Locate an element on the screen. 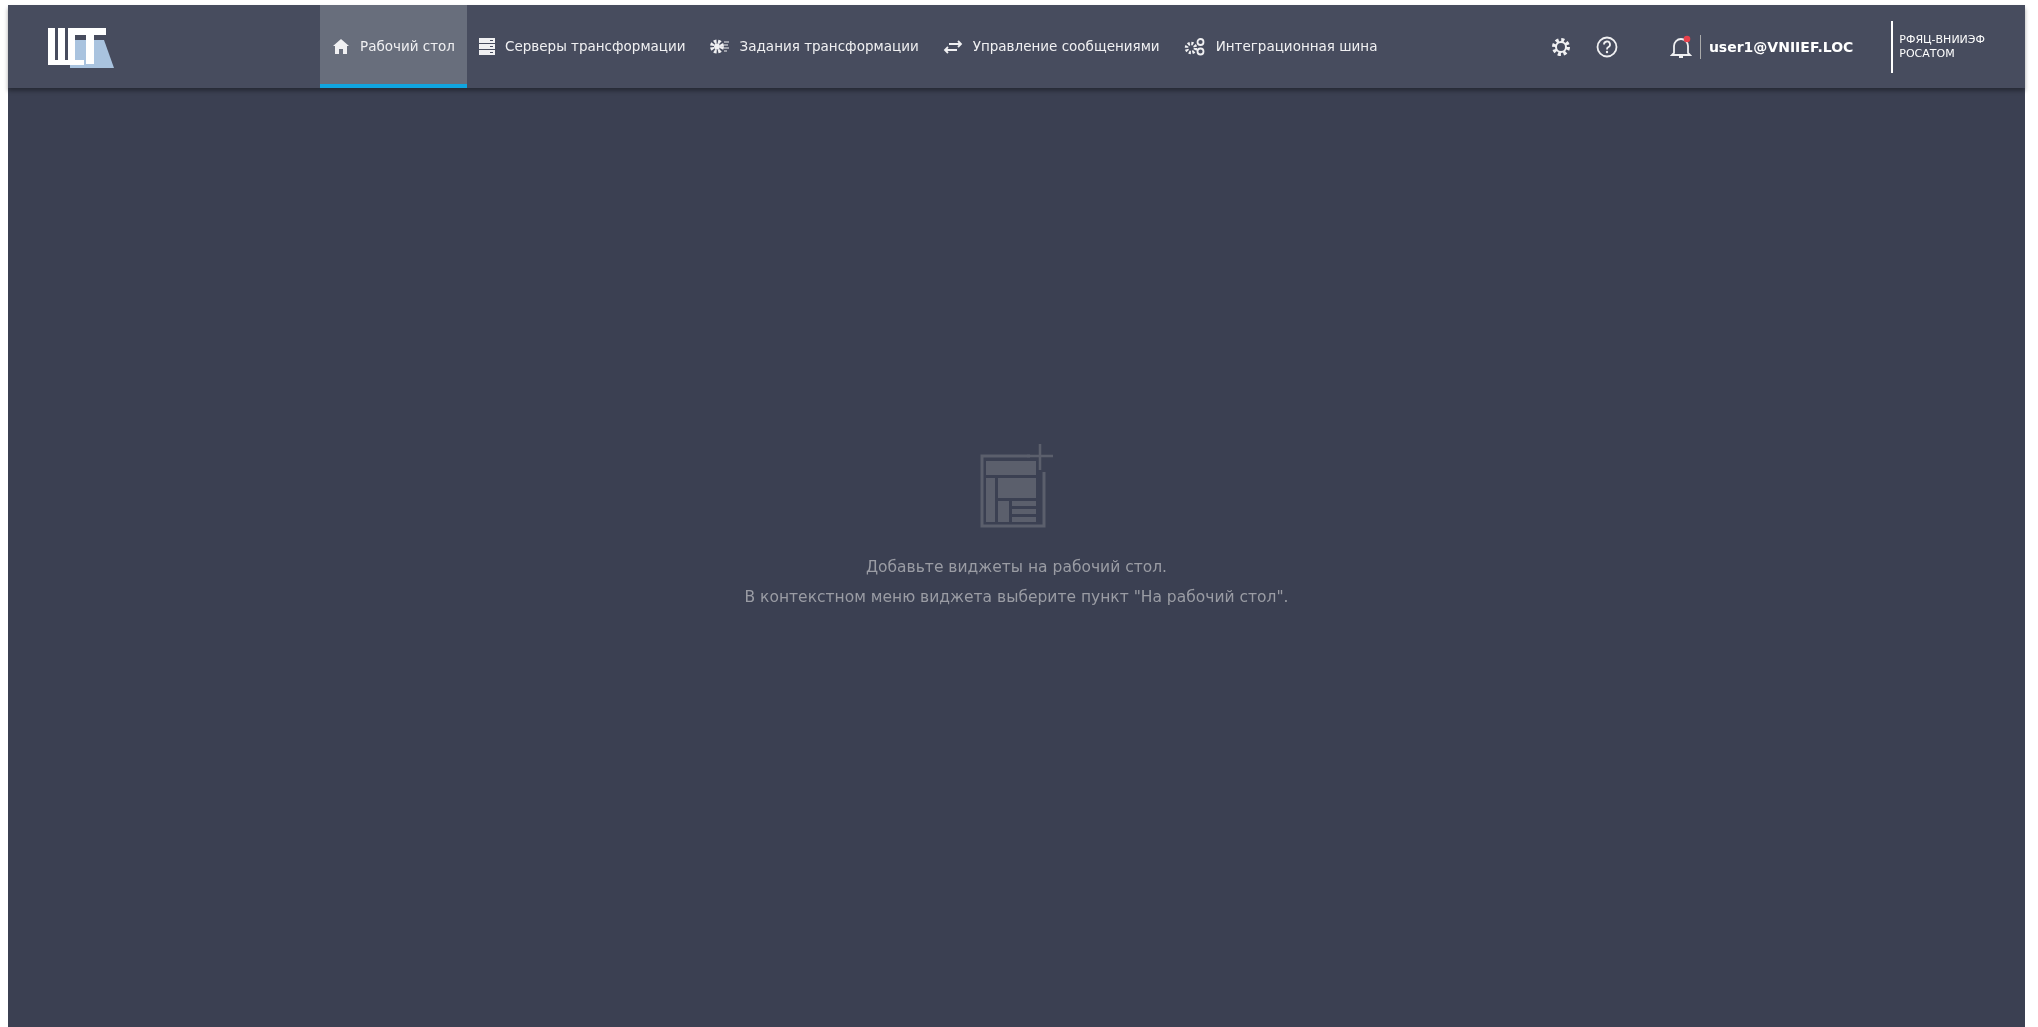 This screenshot has width=2038, height=1027. nav-tab: Интеграционная шина is located at coordinates (1280, 46).